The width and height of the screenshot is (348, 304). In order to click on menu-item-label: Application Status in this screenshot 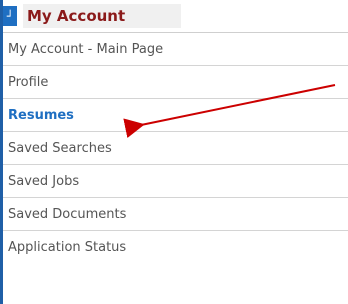, I will do `click(67, 247)`.